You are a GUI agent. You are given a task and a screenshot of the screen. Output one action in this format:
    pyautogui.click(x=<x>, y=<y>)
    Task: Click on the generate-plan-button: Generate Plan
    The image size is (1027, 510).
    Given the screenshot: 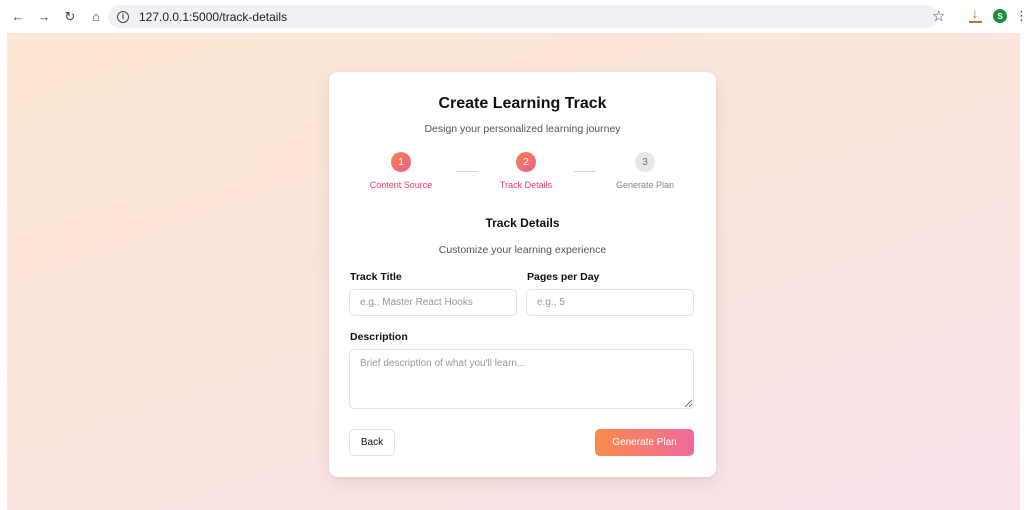 What is the action you would take?
    pyautogui.click(x=644, y=442)
    